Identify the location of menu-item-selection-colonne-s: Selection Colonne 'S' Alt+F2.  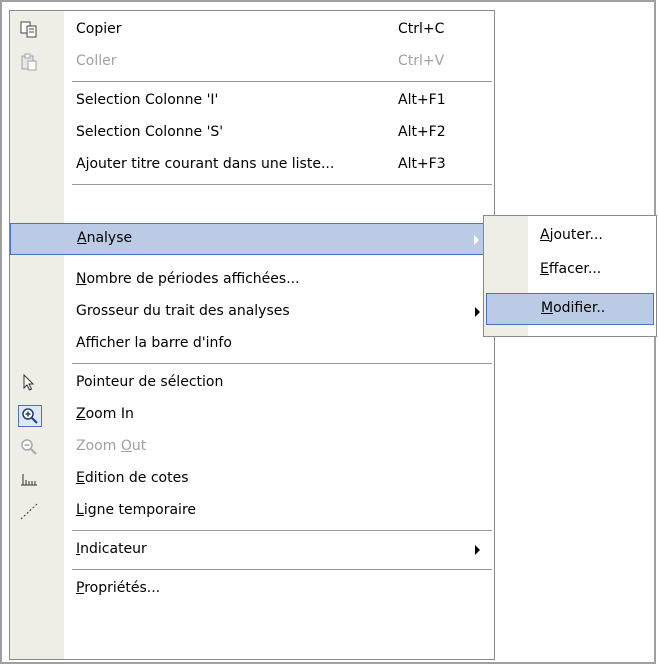
(252, 133).